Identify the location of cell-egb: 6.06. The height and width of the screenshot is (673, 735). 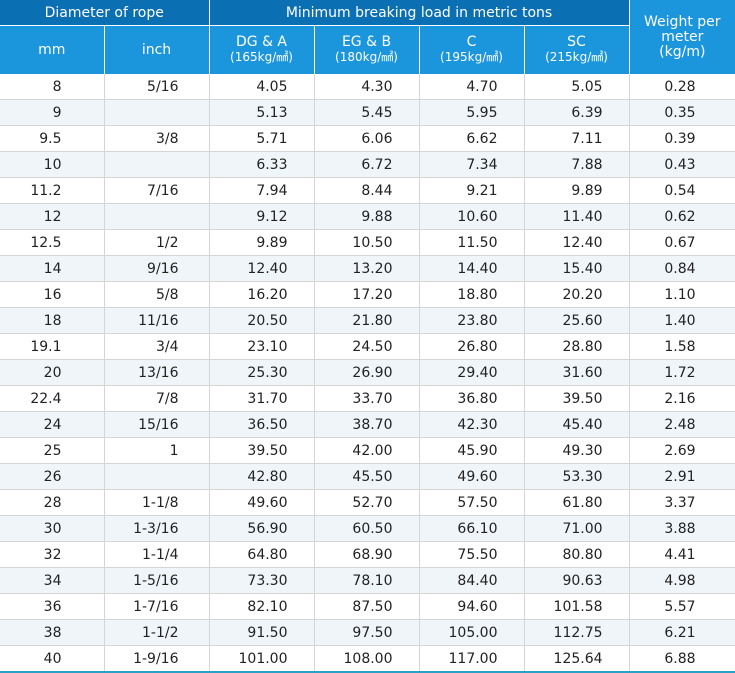
(367, 138).